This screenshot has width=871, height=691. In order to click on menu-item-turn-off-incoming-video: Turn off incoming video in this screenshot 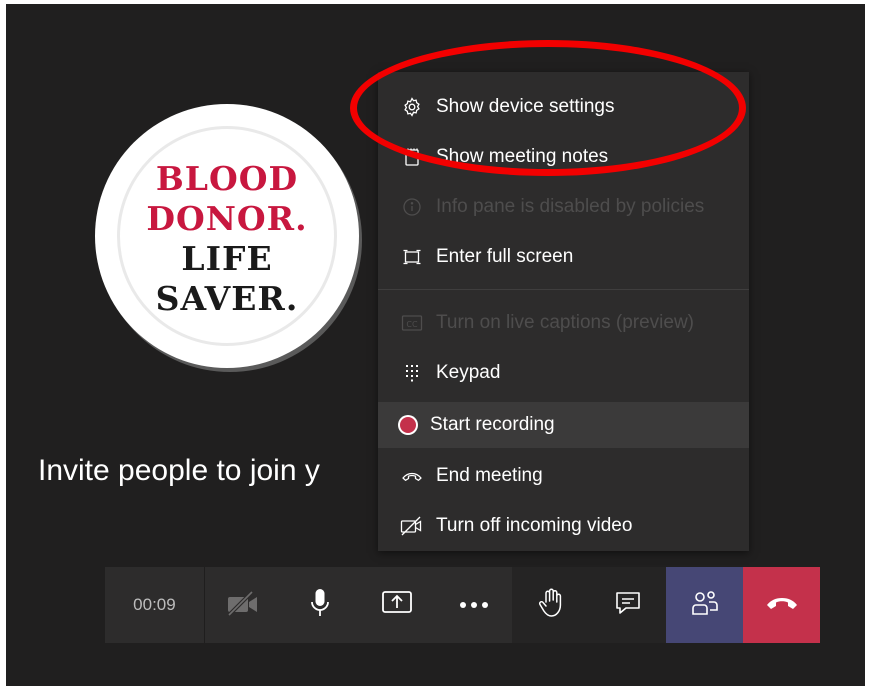, I will do `click(563, 526)`.